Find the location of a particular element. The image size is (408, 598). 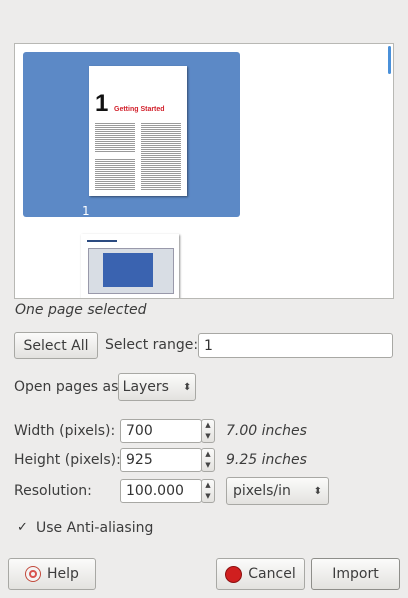

height-input: 925 is located at coordinates (161, 460).